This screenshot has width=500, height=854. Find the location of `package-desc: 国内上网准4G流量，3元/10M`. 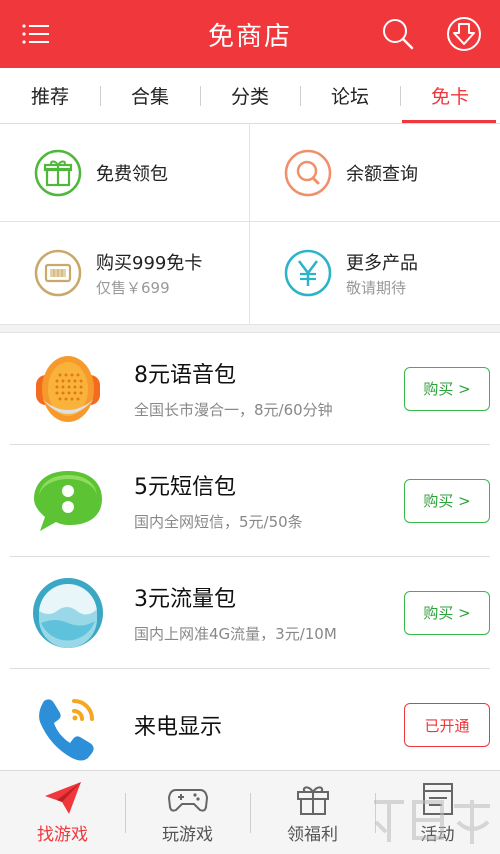

package-desc: 国内上网准4G流量，3元/10M is located at coordinates (235, 634).